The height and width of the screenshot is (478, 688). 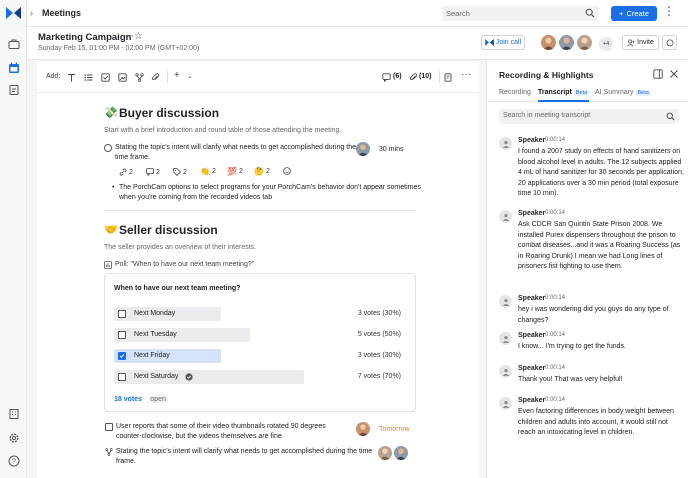 I want to click on comments-count: (6), so click(x=397, y=76).